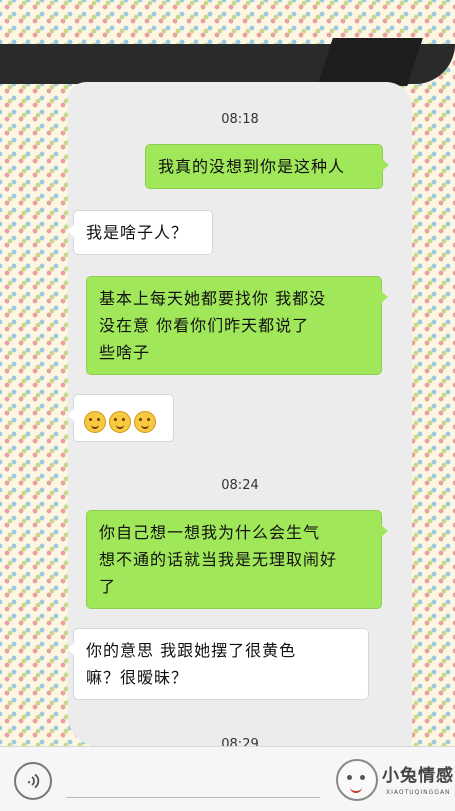  Describe the element at coordinates (204, 325) in the screenshot. I see `message-text-line: 没在意 你看你们昨天都说了` at that location.